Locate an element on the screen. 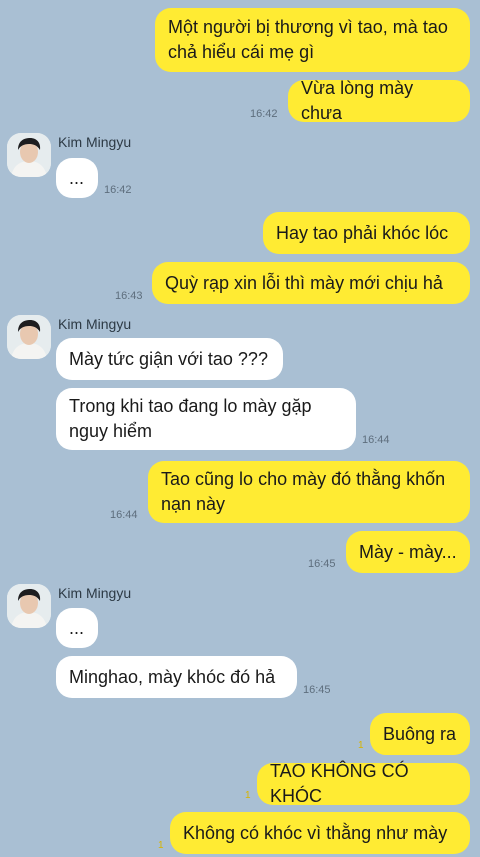 The height and width of the screenshot is (857, 480). message-bubble-sent: Vừa lòng mày chưa is located at coordinates (379, 100).